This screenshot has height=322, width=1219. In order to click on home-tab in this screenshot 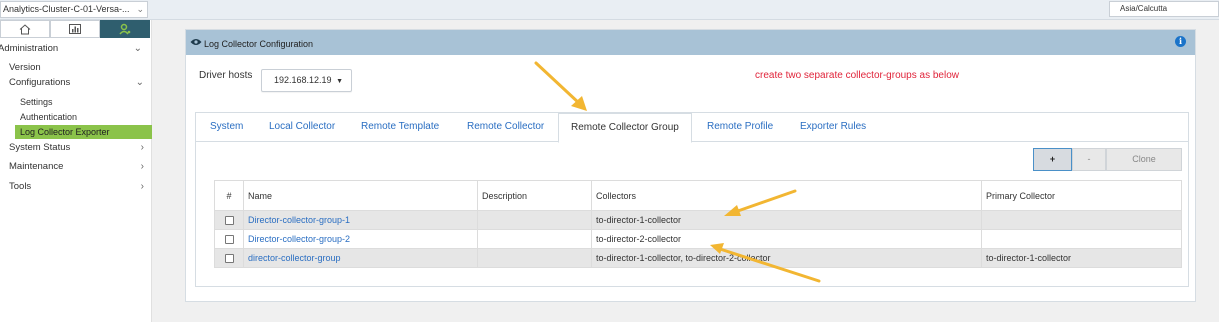, I will do `click(25, 29)`.